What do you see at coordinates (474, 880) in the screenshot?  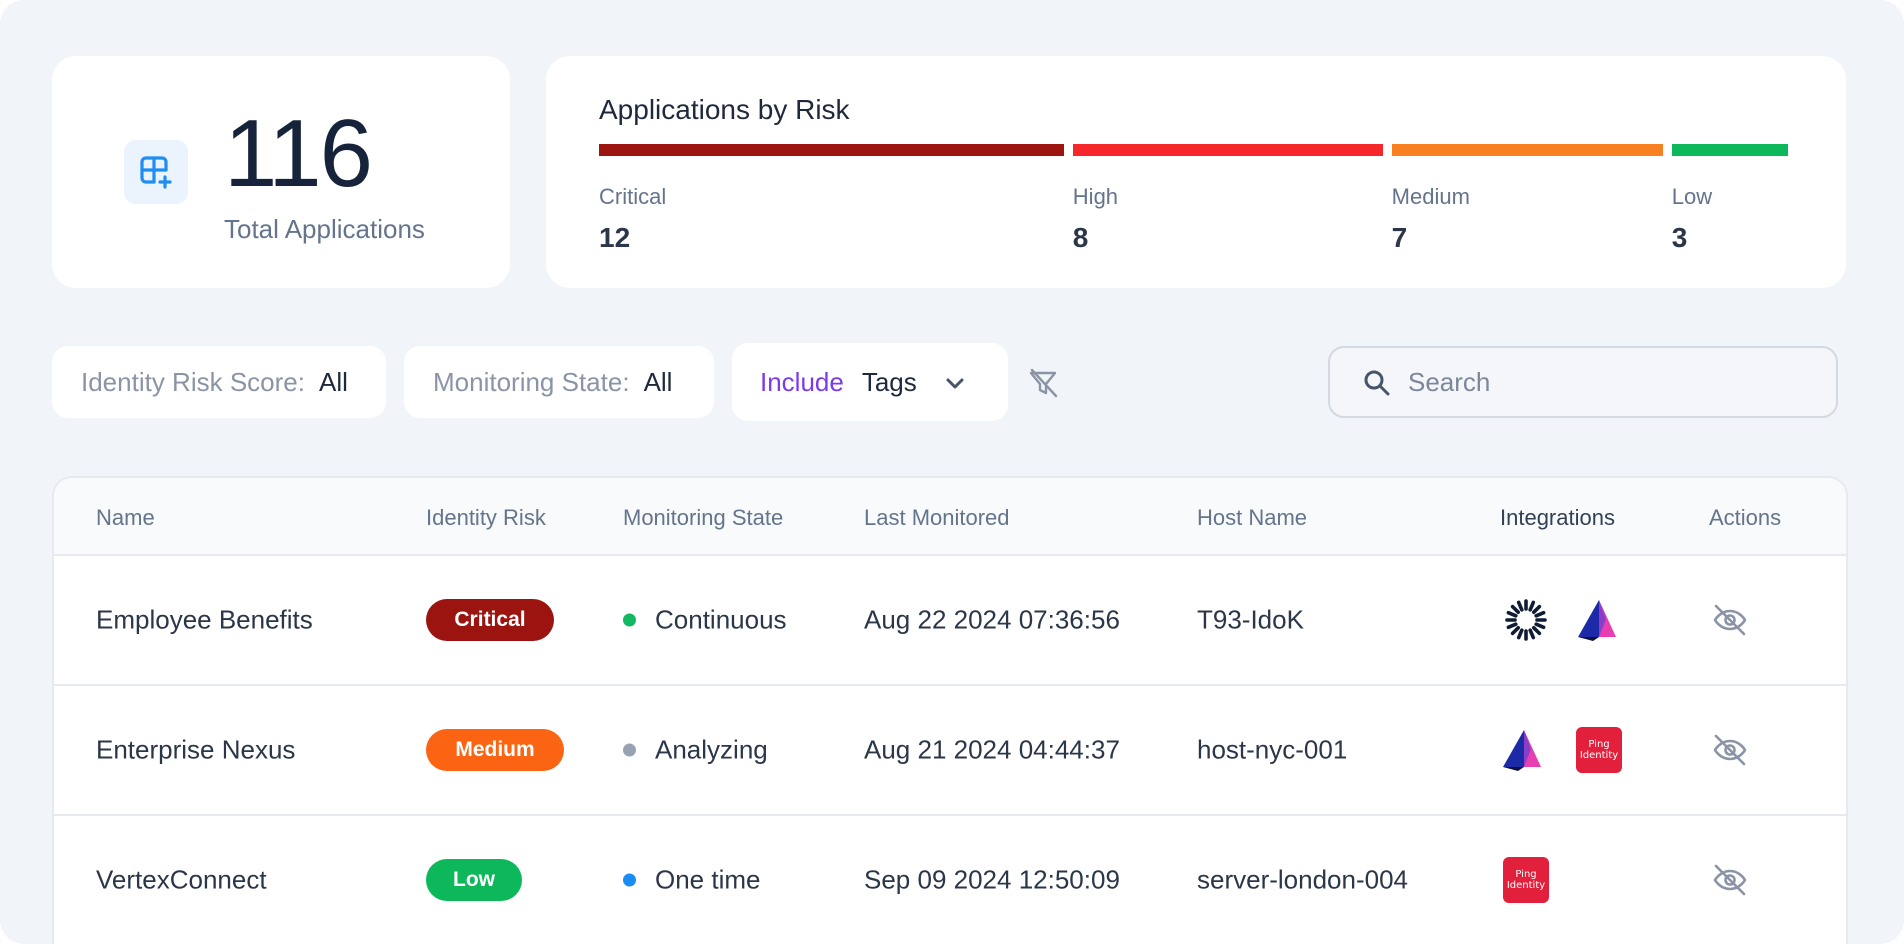 I see `risk-badge: Low` at bounding box center [474, 880].